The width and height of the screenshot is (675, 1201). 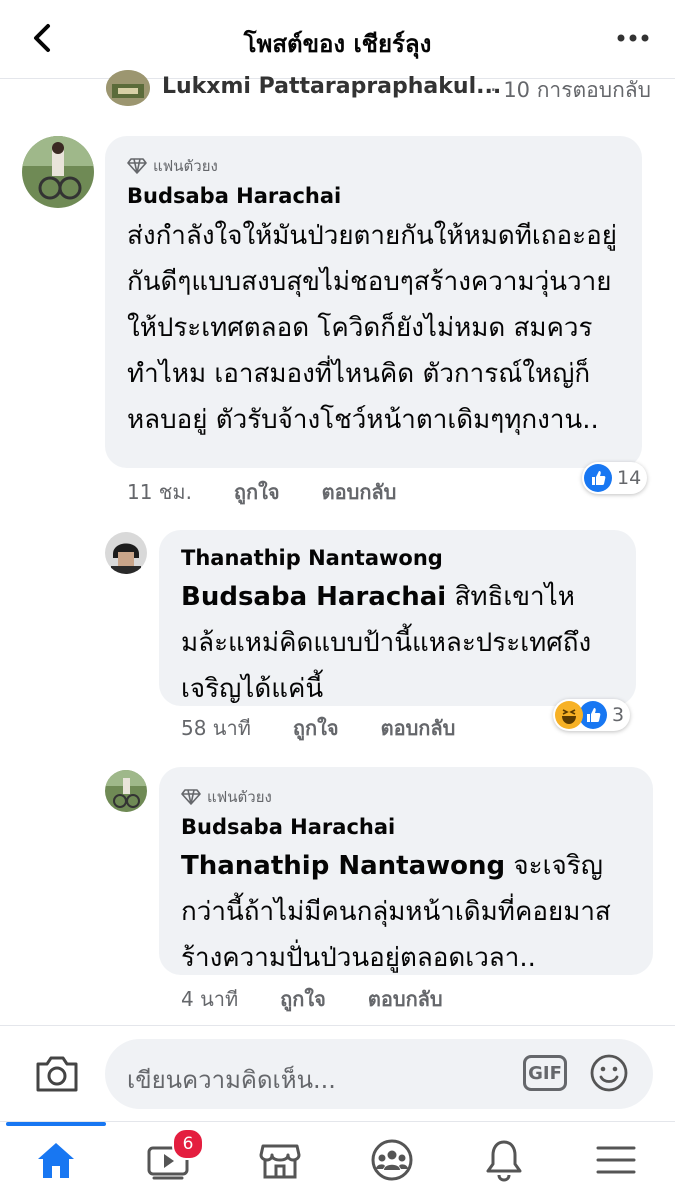 I want to click on comment-time: 58 นาที, so click(x=216, y=728).